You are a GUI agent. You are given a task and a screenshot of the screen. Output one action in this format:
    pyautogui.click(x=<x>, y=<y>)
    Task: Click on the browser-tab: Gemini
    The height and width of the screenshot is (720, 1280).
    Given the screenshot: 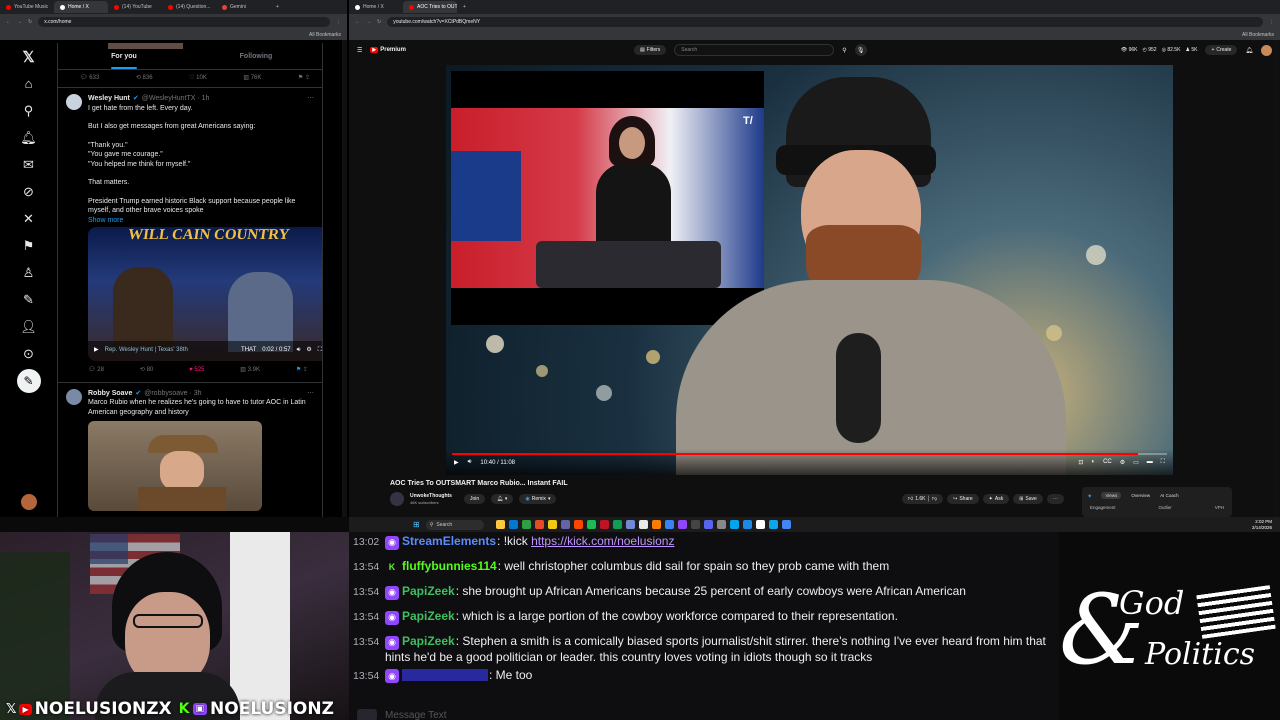 What is the action you would take?
    pyautogui.click(x=243, y=7)
    